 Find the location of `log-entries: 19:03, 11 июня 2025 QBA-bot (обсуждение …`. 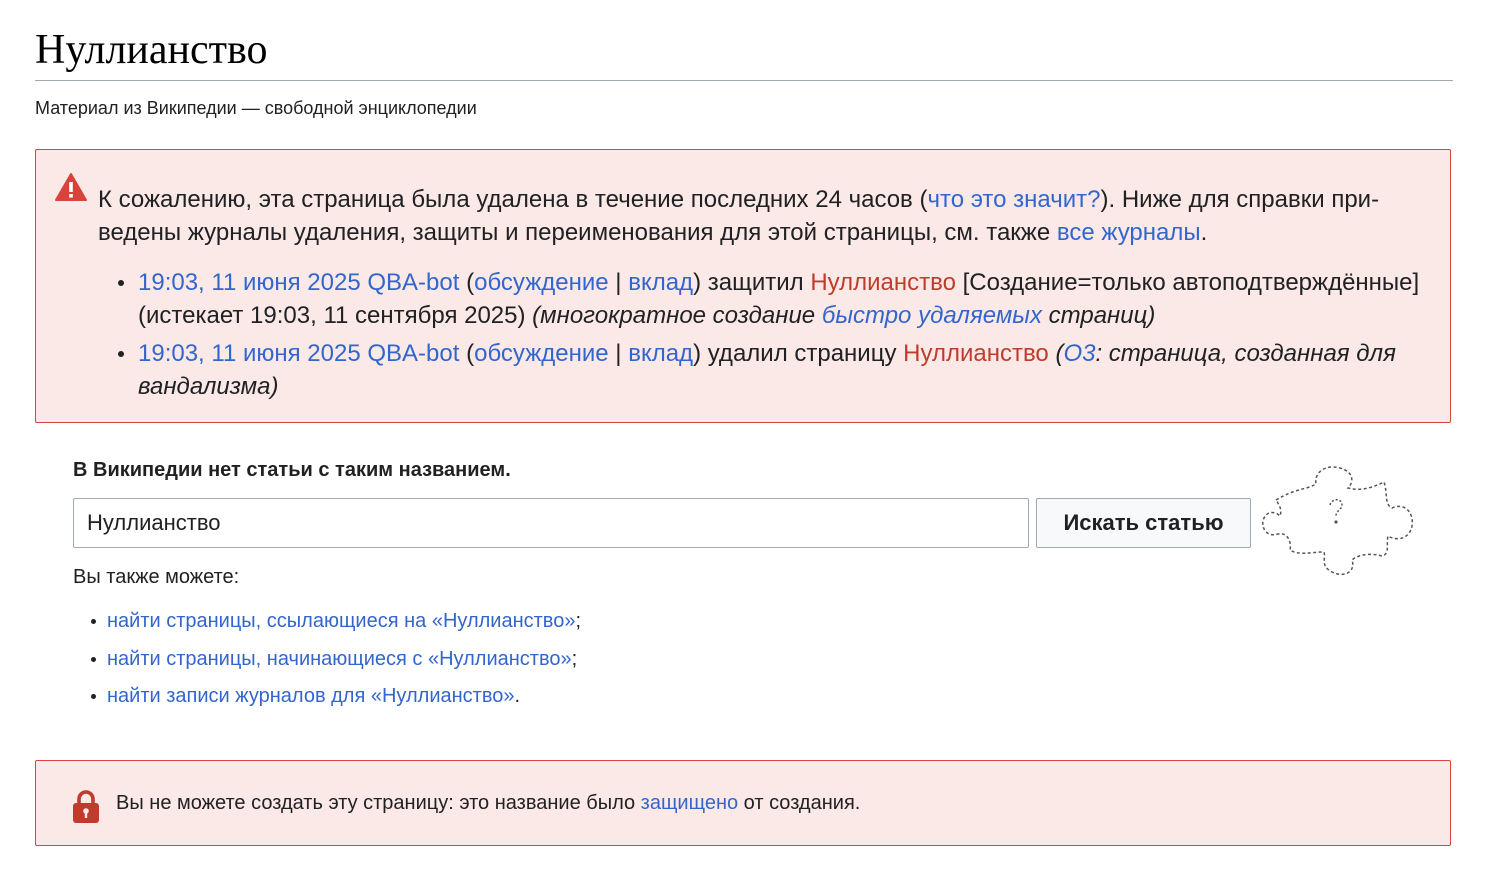

log-entries: 19:03, 11 июня 2025 QBA-bot (обсуждение … is located at coordinates (776, 337).